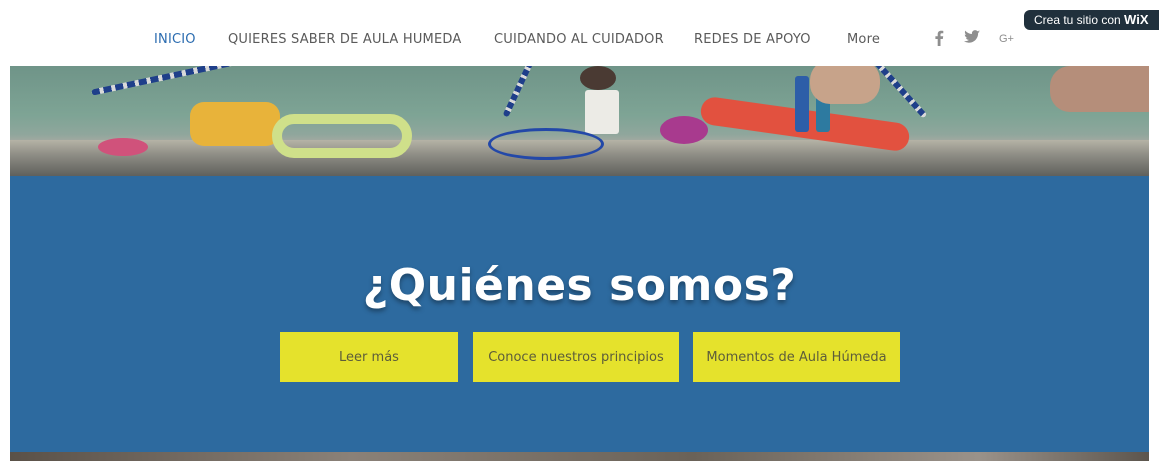 Image resolution: width=1159 pixels, height=461 pixels. What do you see at coordinates (579, 456) in the screenshot?
I see `next-section-photo` at bounding box center [579, 456].